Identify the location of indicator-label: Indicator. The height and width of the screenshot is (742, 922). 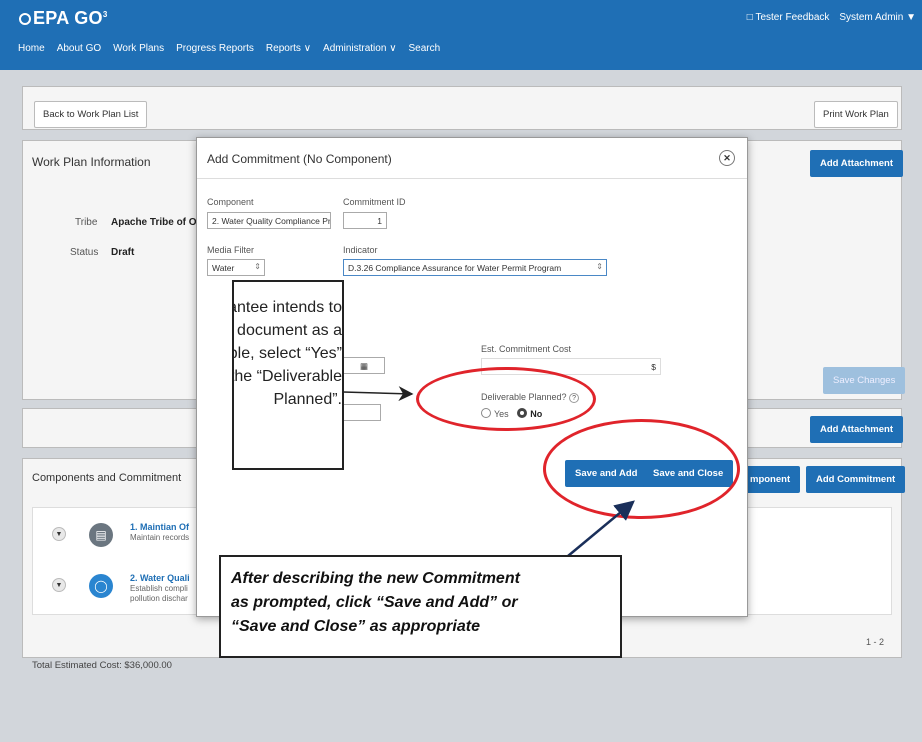
(360, 250).